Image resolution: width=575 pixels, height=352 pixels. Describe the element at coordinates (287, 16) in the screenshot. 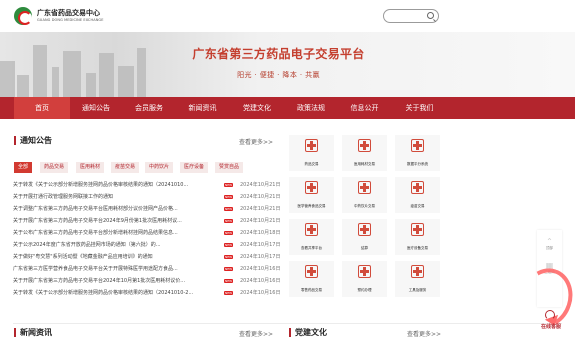

I see `top-bar: 广东省药品交易中心 GUANG DONG MEDICINE EXCHANGE` at that location.